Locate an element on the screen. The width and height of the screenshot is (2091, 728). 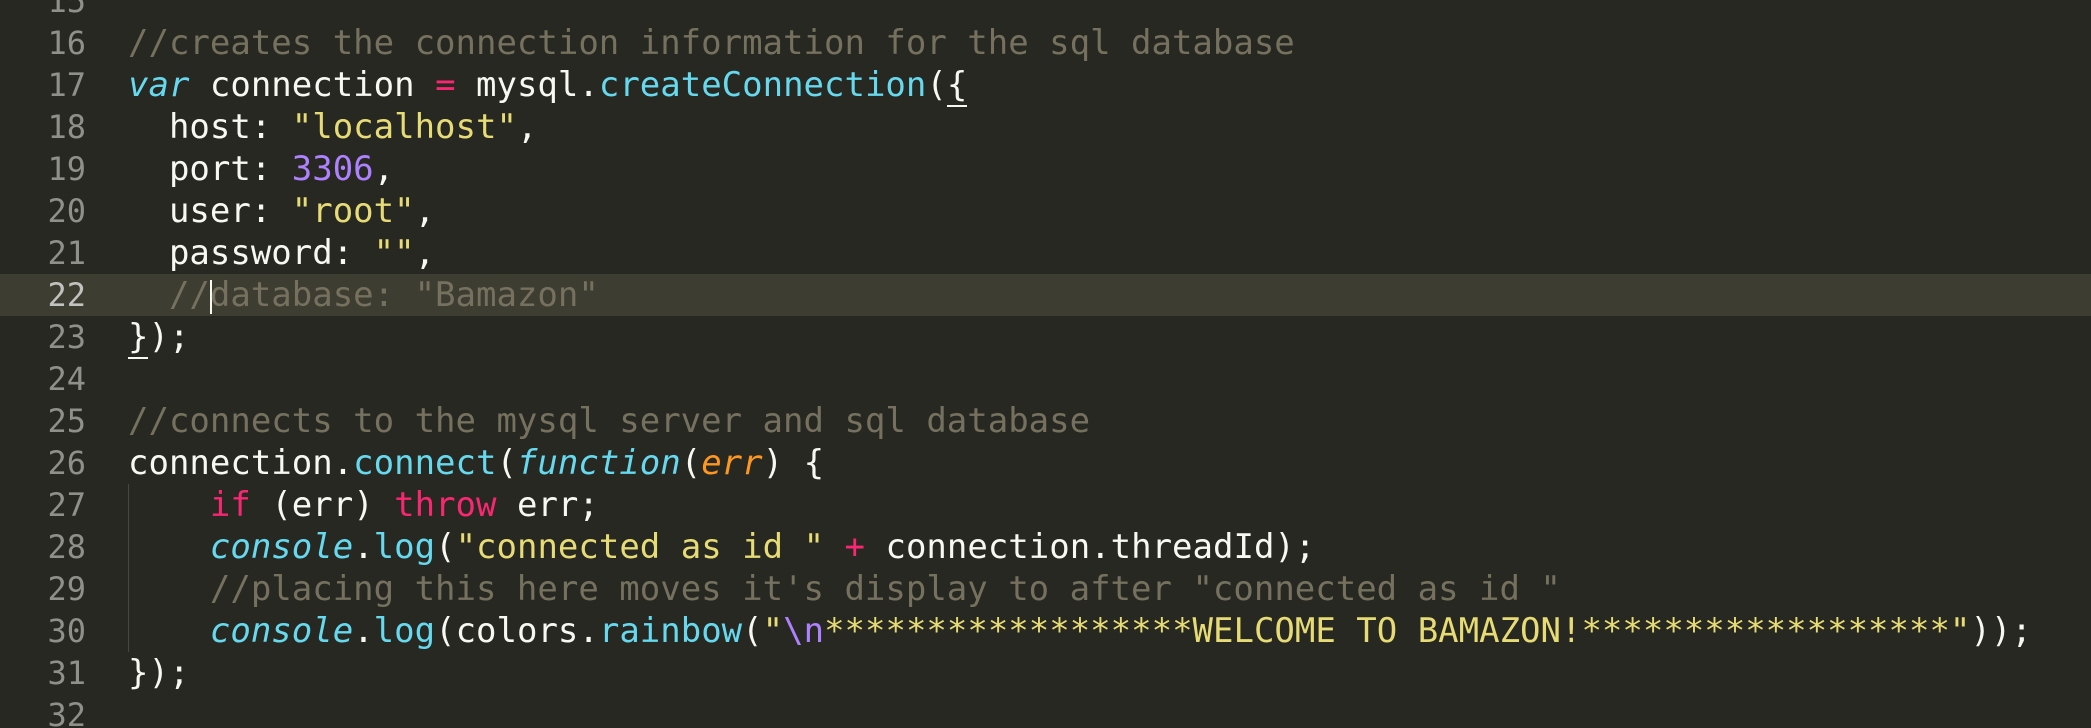
code-line: 21 password: "", is located at coordinates (1045, 253).